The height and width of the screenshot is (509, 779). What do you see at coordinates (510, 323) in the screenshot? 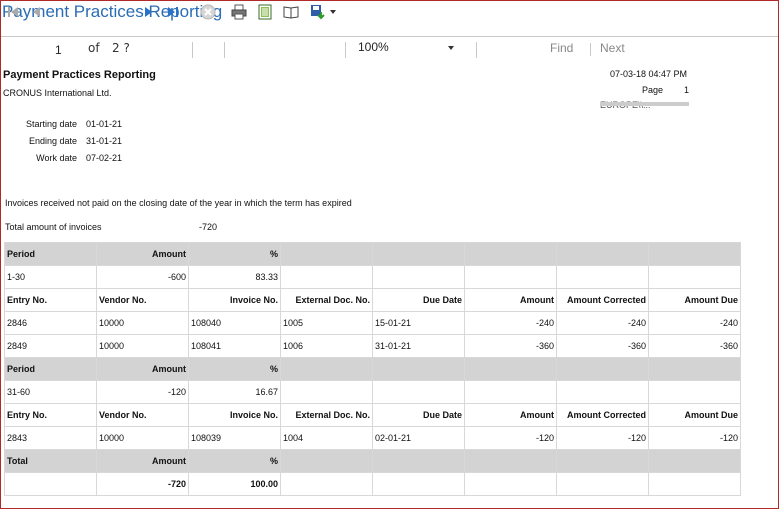
I see `amount-cell: -240` at bounding box center [510, 323].